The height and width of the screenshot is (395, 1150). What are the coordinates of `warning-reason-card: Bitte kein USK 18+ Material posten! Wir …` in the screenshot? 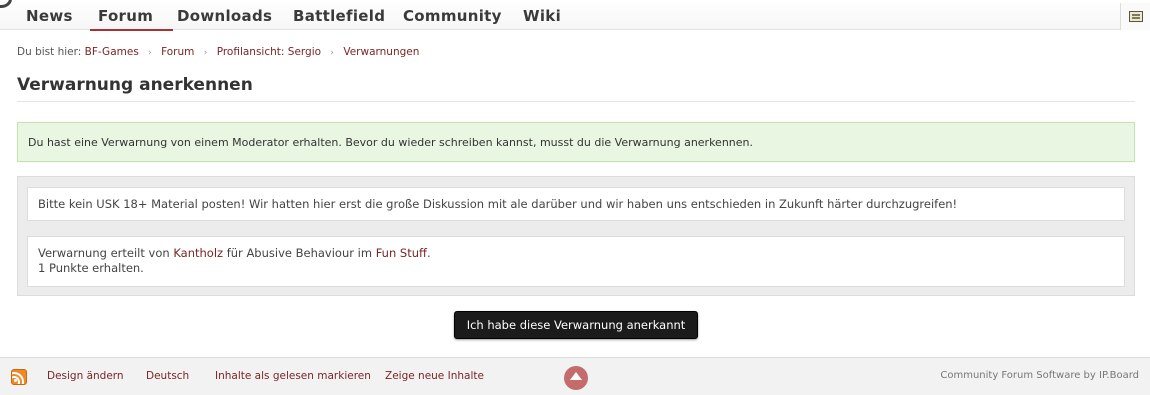 It's located at (576, 204).